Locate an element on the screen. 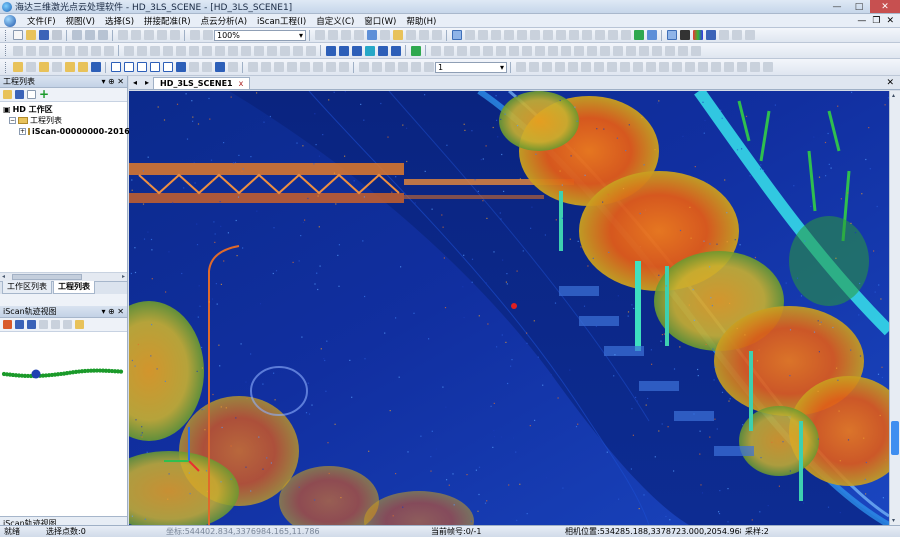  mdi-minimize-button: — is located at coordinates (861, 21).